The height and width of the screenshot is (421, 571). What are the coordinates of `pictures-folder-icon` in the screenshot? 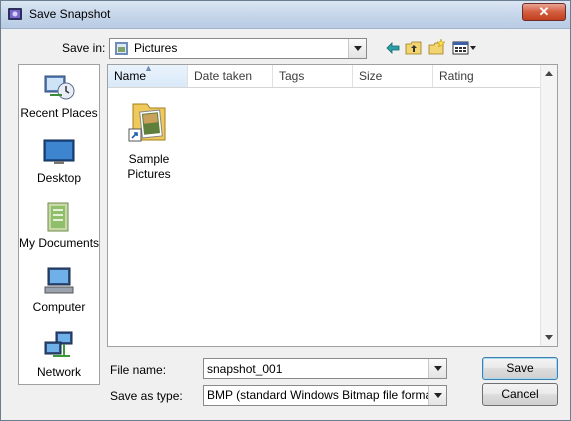 It's located at (121, 48).